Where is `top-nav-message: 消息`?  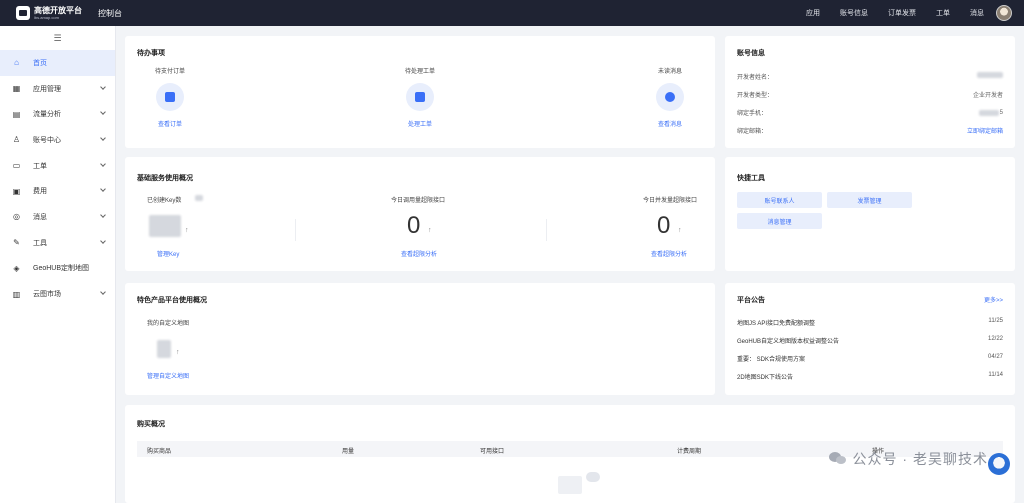
top-nav-message: 消息 is located at coordinates (977, 13).